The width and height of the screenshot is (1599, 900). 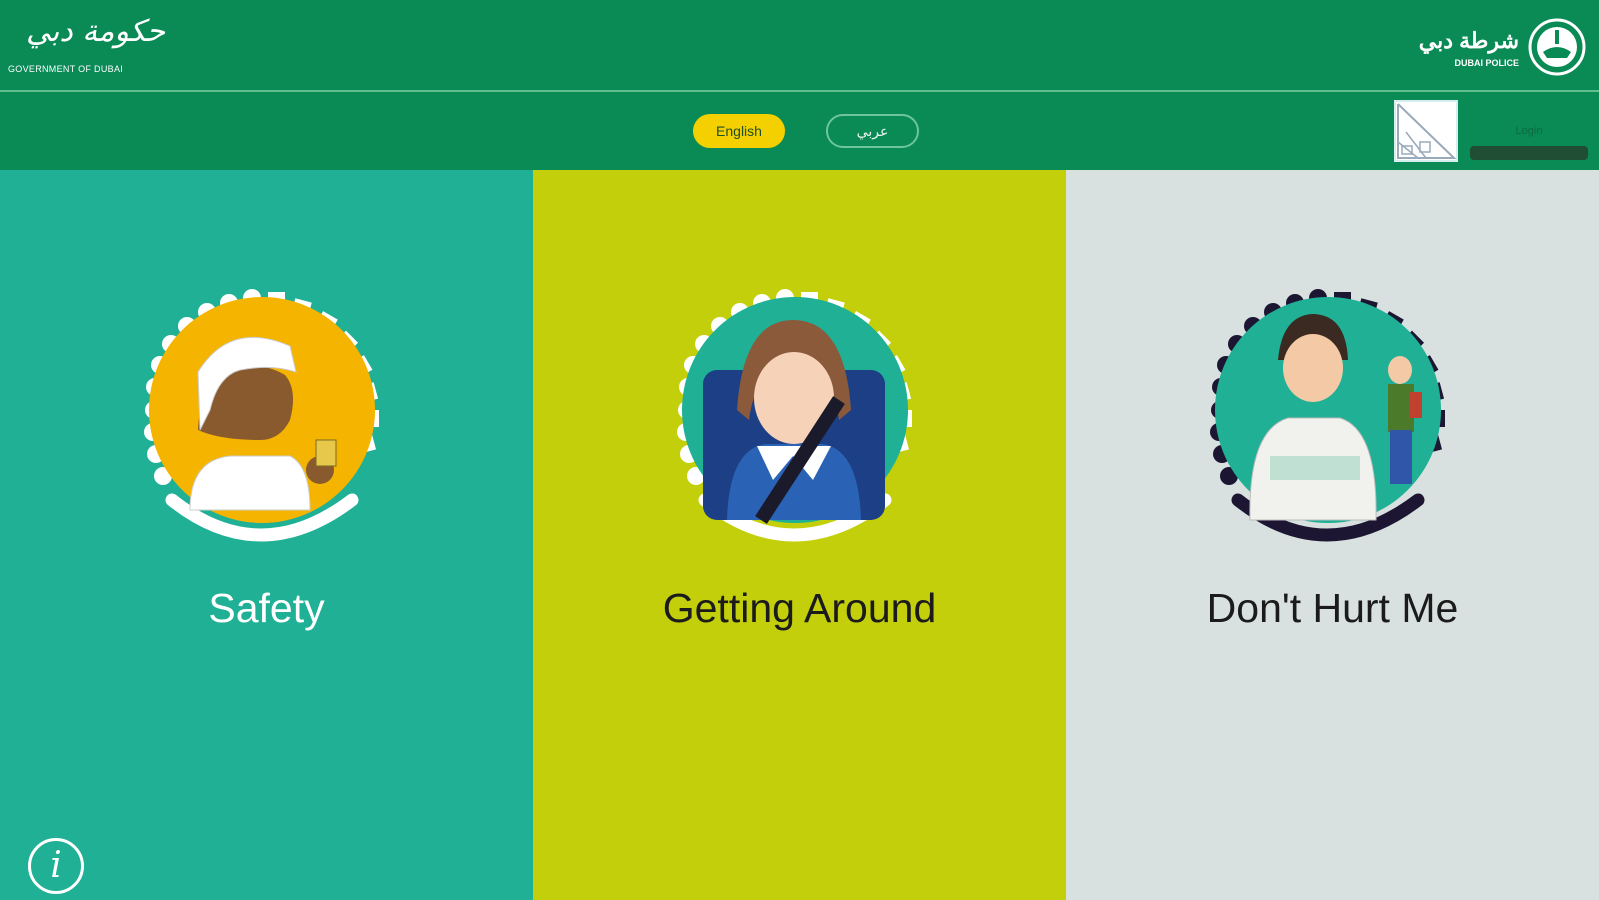 What do you see at coordinates (1332, 608) in the screenshot?
I see `dont-hurt-me-title: Don't Hurt Me` at bounding box center [1332, 608].